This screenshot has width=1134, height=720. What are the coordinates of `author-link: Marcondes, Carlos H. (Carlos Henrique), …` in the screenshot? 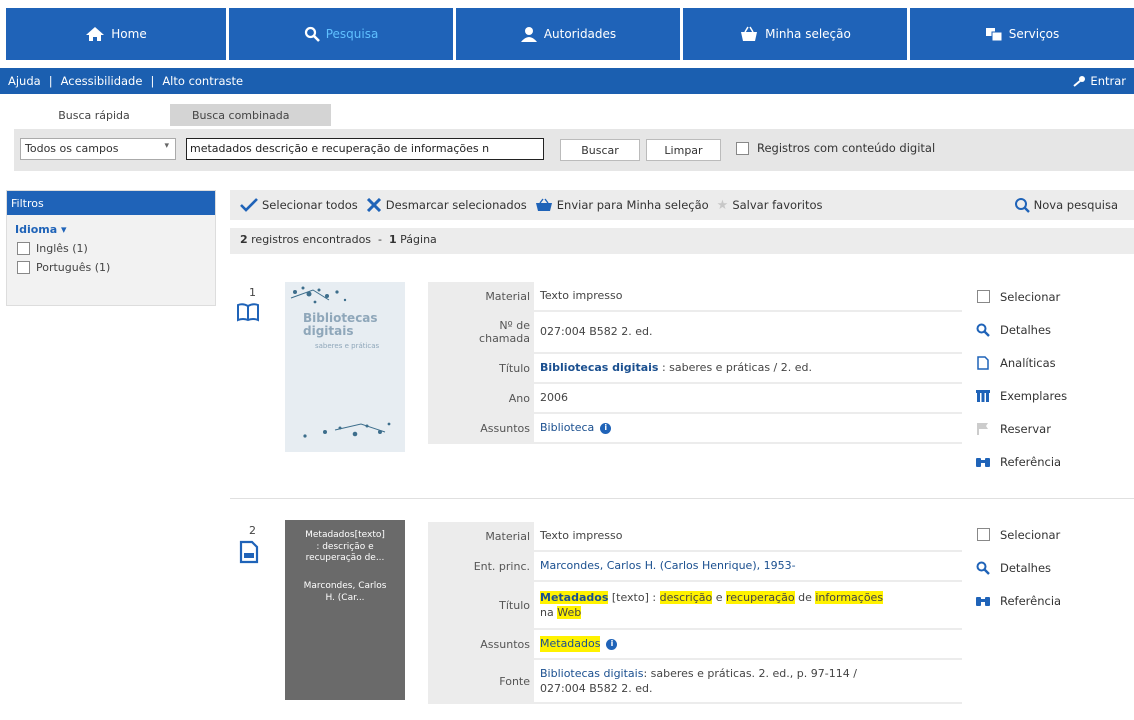 It's located at (668, 565).